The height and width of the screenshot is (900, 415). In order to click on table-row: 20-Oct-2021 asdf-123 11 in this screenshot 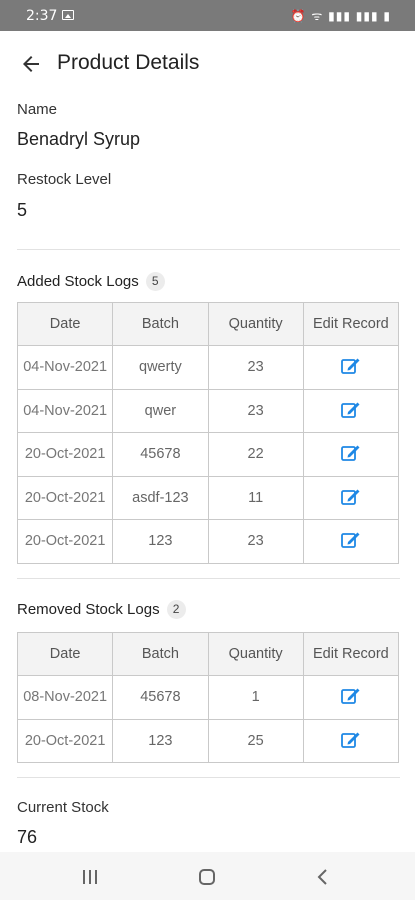, I will do `click(208, 497)`.